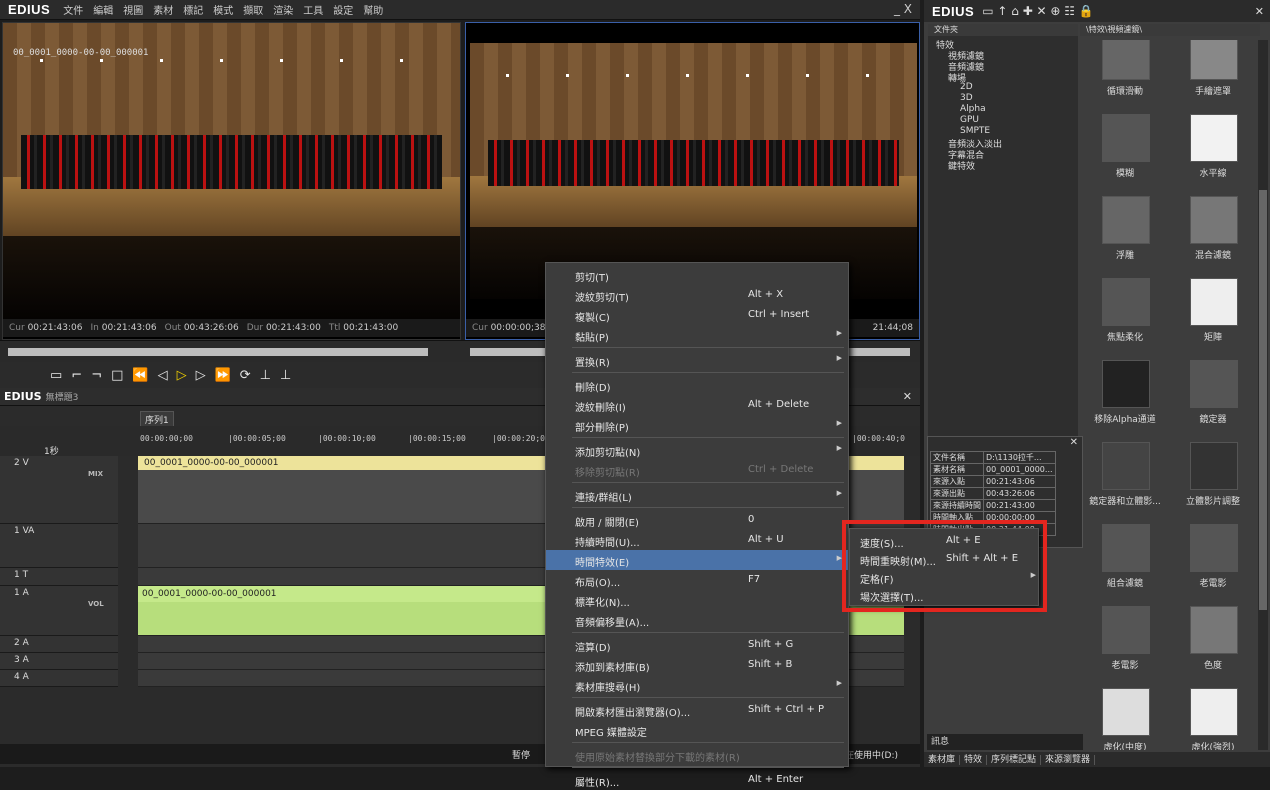 The height and width of the screenshot is (790, 1270). What do you see at coordinates (193, 11) in the screenshot?
I see `menu-item: 標記` at bounding box center [193, 11].